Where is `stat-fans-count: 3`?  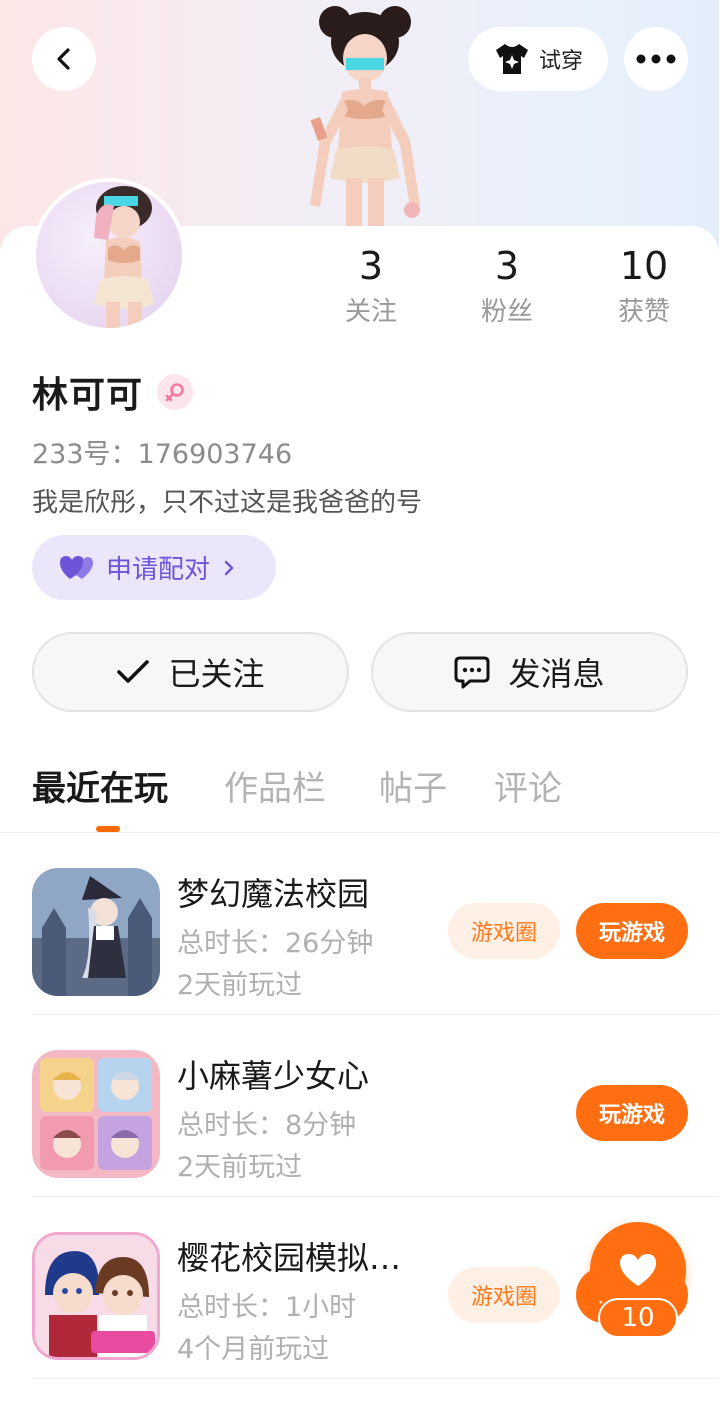
stat-fans-count: 3 is located at coordinates (507, 266).